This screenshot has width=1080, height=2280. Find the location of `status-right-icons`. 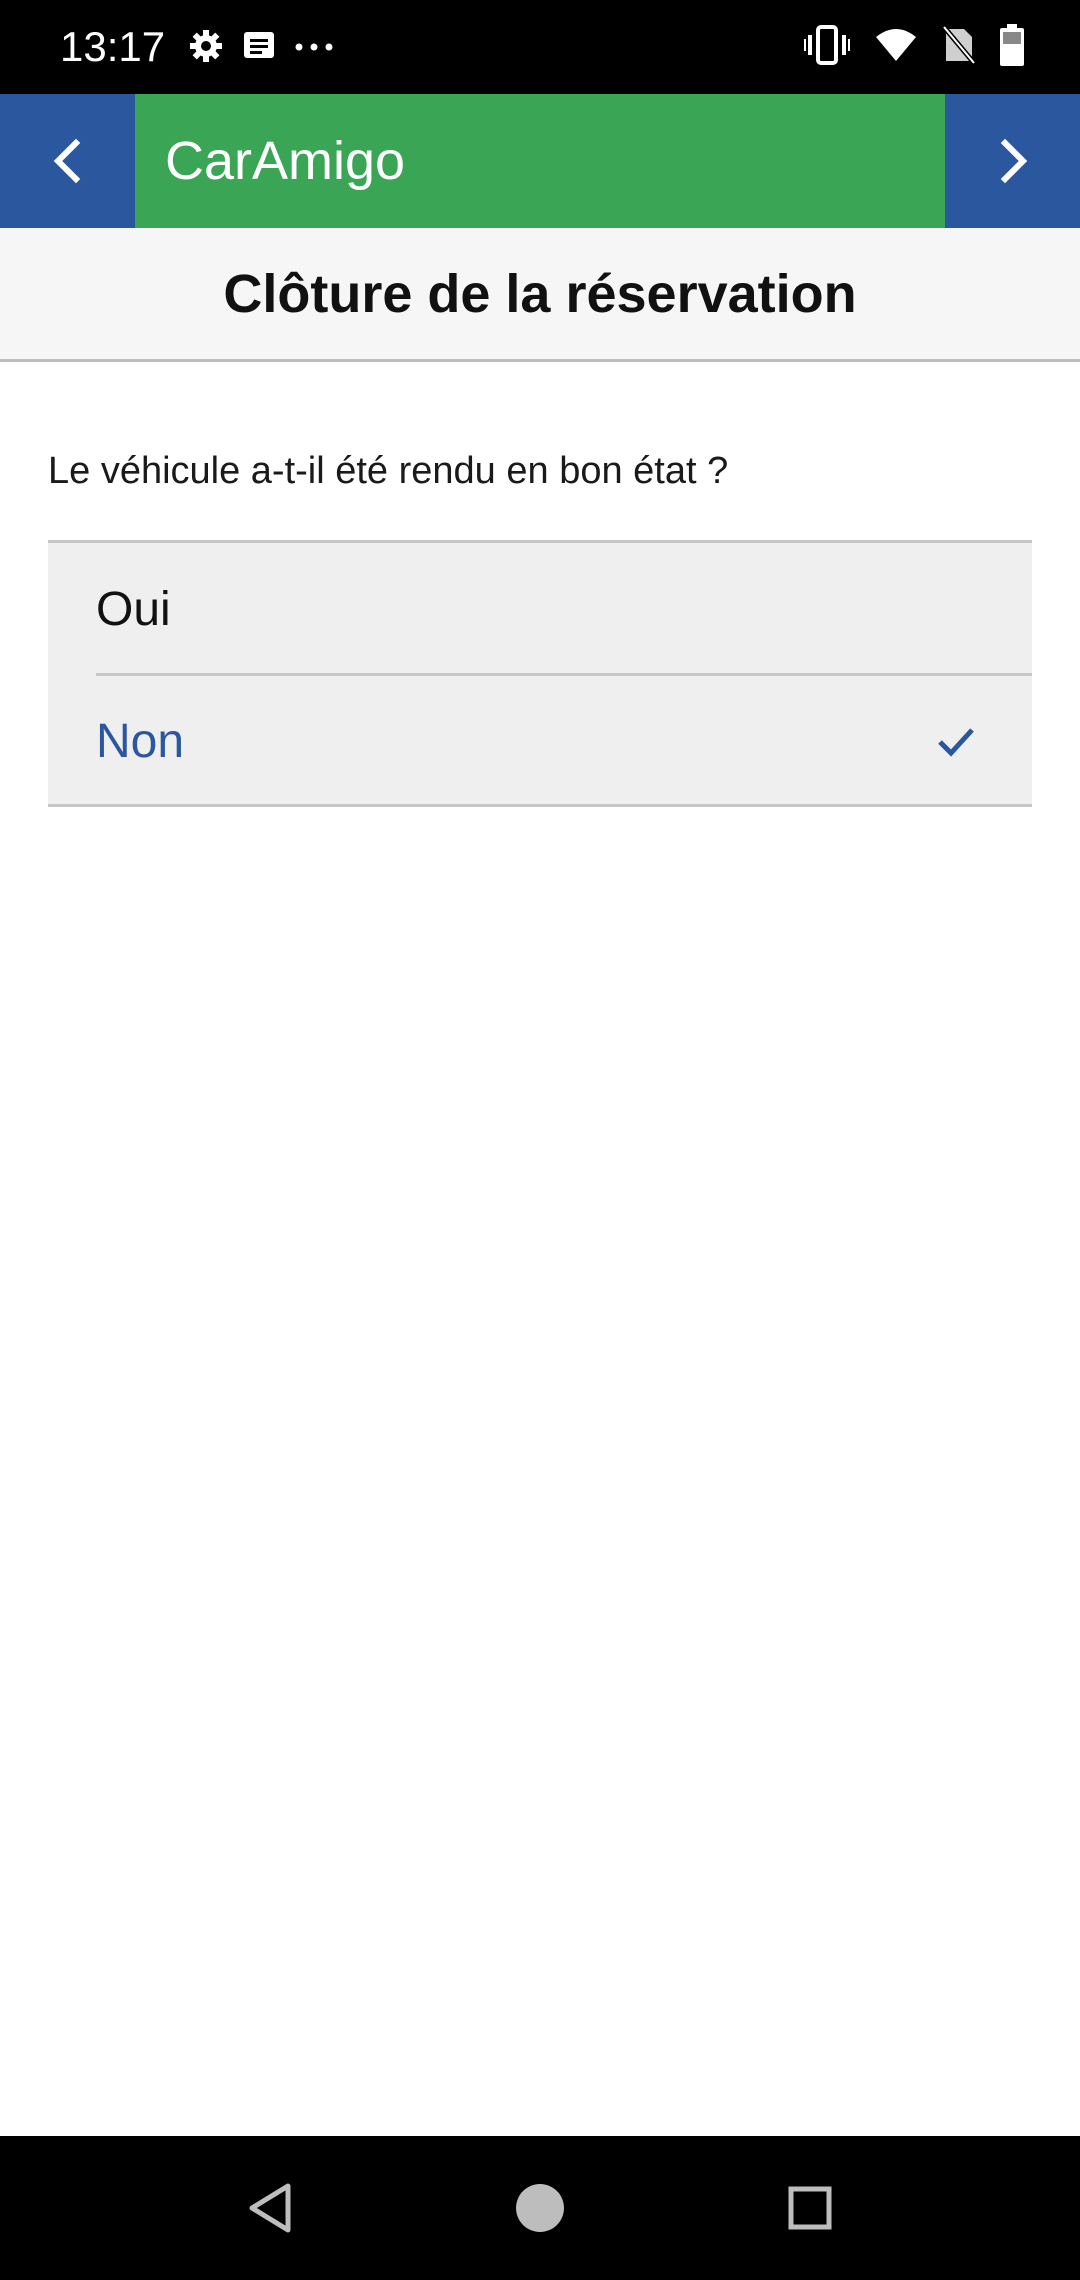

status-right-icons is located at coordinates (902, 47).